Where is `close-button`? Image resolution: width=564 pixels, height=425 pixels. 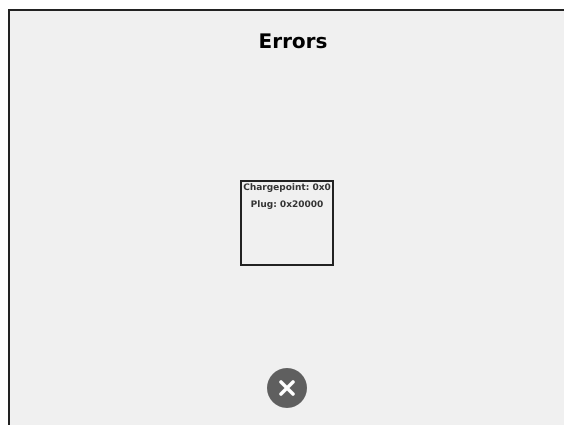
close-button is located at coordinates (287, 388).